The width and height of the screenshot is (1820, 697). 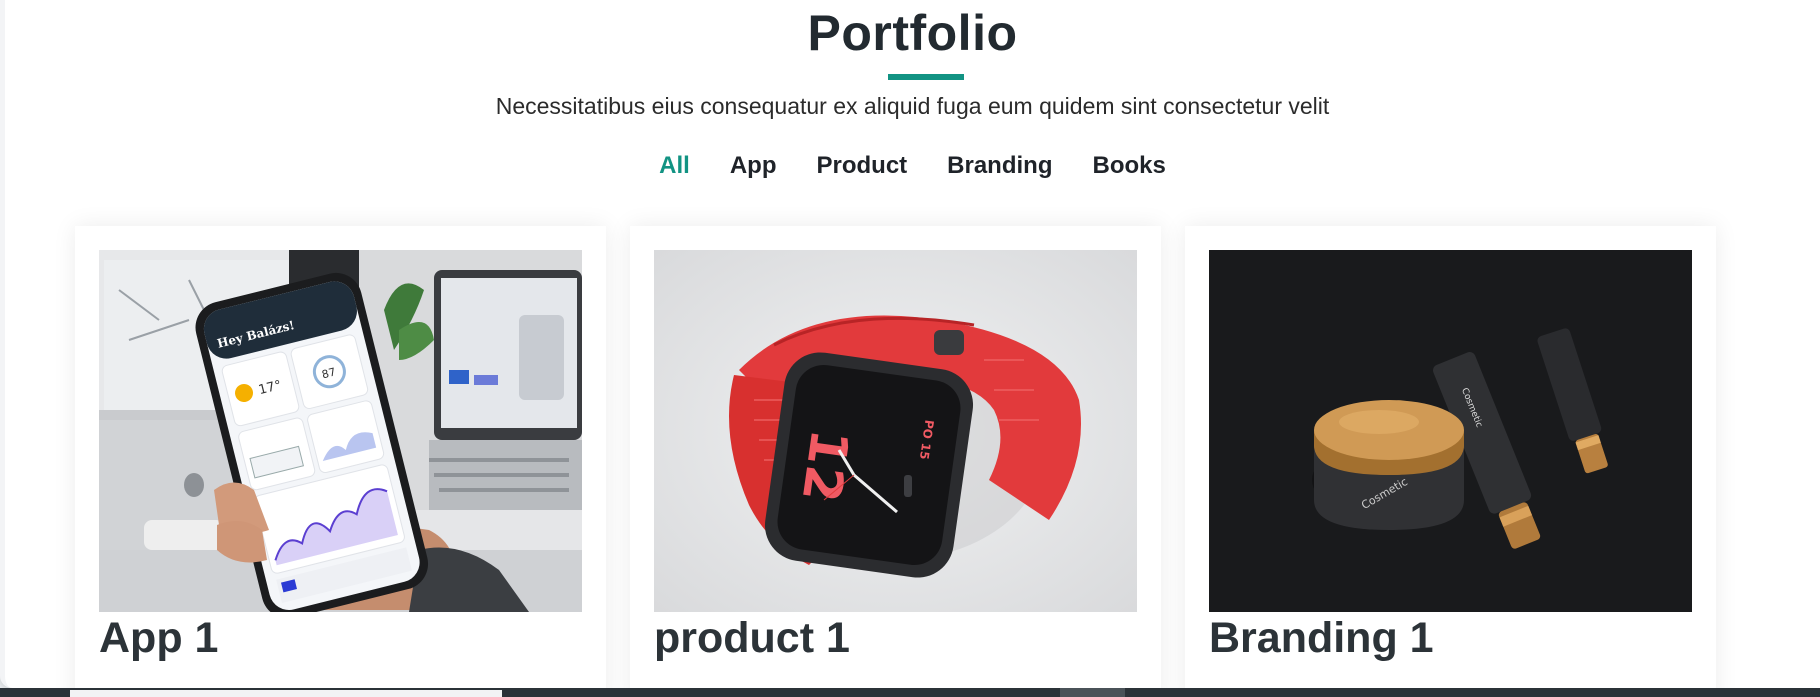 What do you see at coordinates (1128, 166) in the screenshot?
I see `filter-books: Books` at bounding box center [1128, 166].